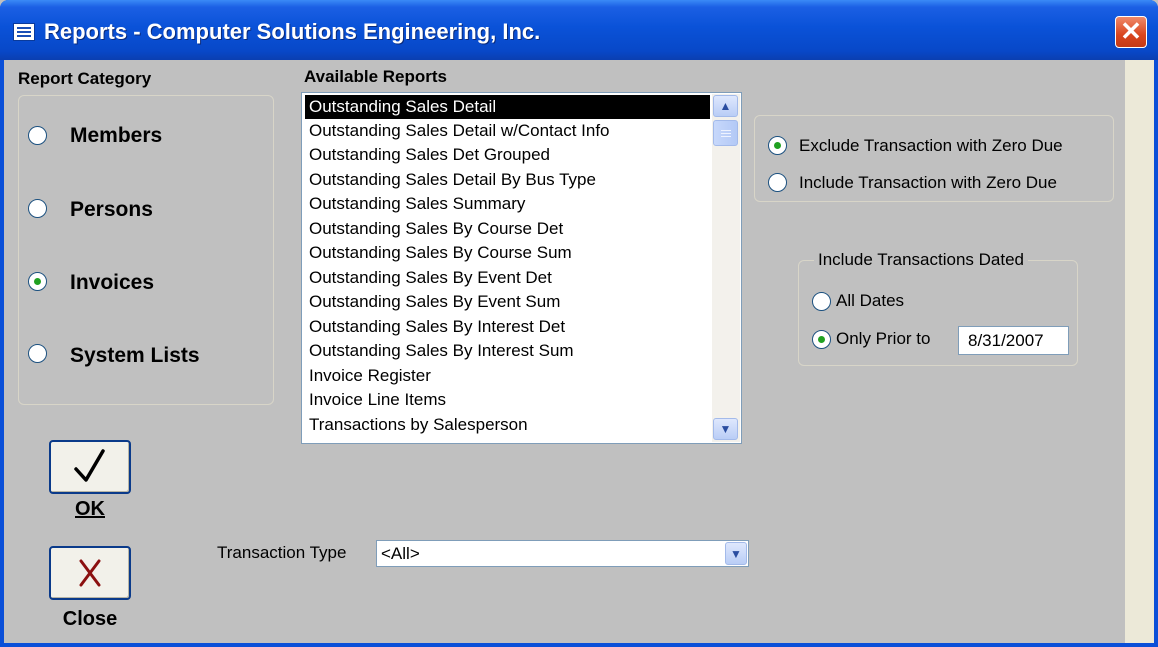  I want to click on transaction-type-label: Transaction Type, so click(282, 552).